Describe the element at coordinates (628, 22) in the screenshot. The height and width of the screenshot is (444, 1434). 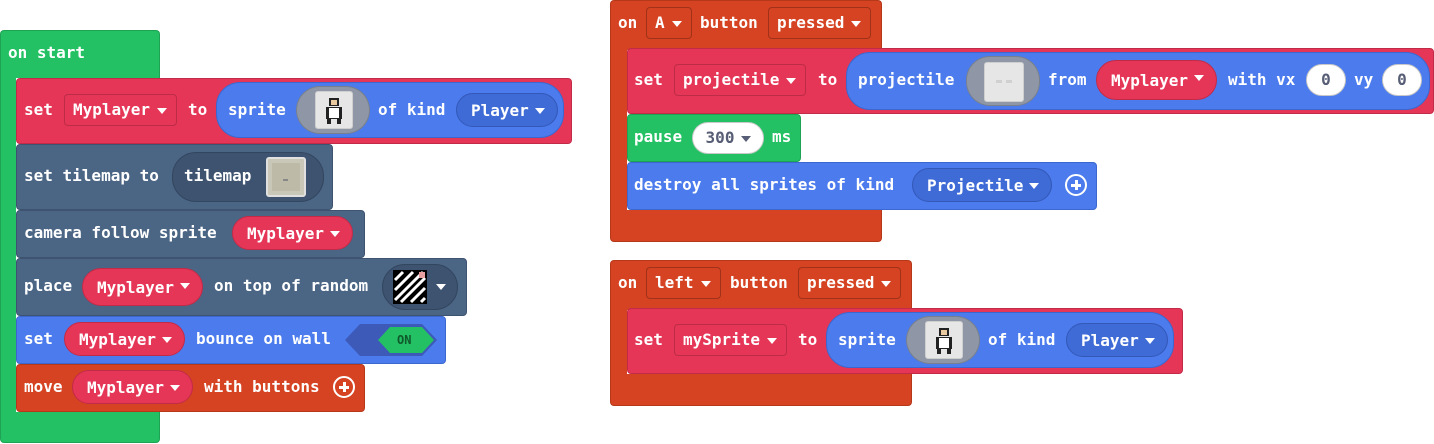
I see `on-a-on-label: on` at that location.